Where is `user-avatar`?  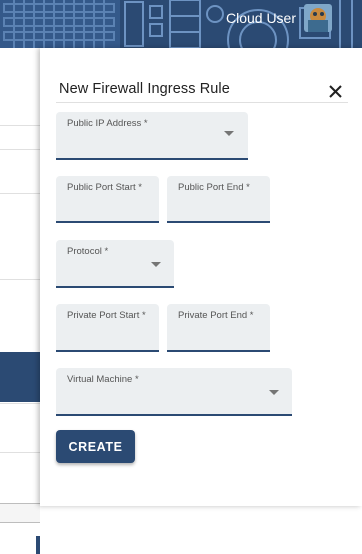 user-avatar is located at coordinates (318, 18).